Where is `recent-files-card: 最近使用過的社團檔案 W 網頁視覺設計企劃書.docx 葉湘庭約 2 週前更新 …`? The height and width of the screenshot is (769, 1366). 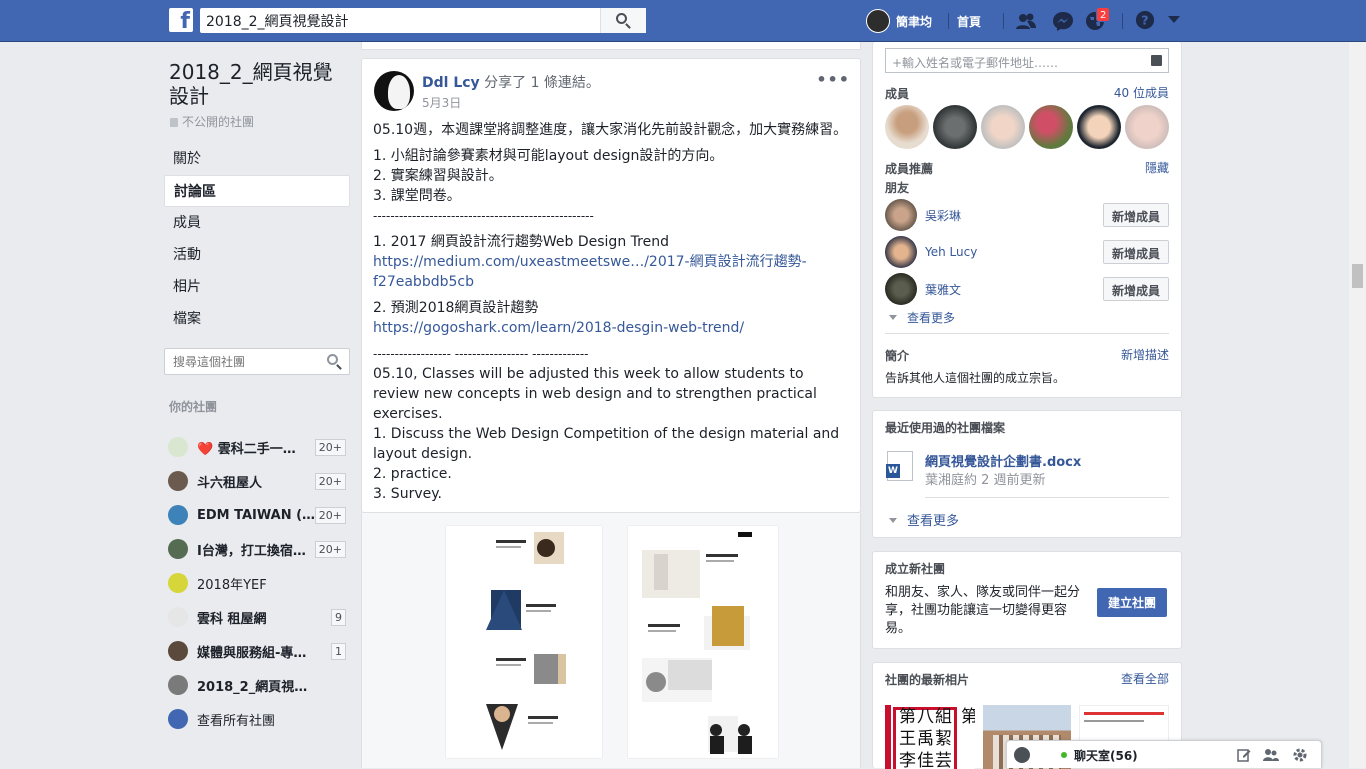
recent-files-card: 最近使用過的社團檔案 W 網頁視覺設計企劃書.docx 葉湘庭約 2 週前更新 … is located at coordinates (1027, 474).